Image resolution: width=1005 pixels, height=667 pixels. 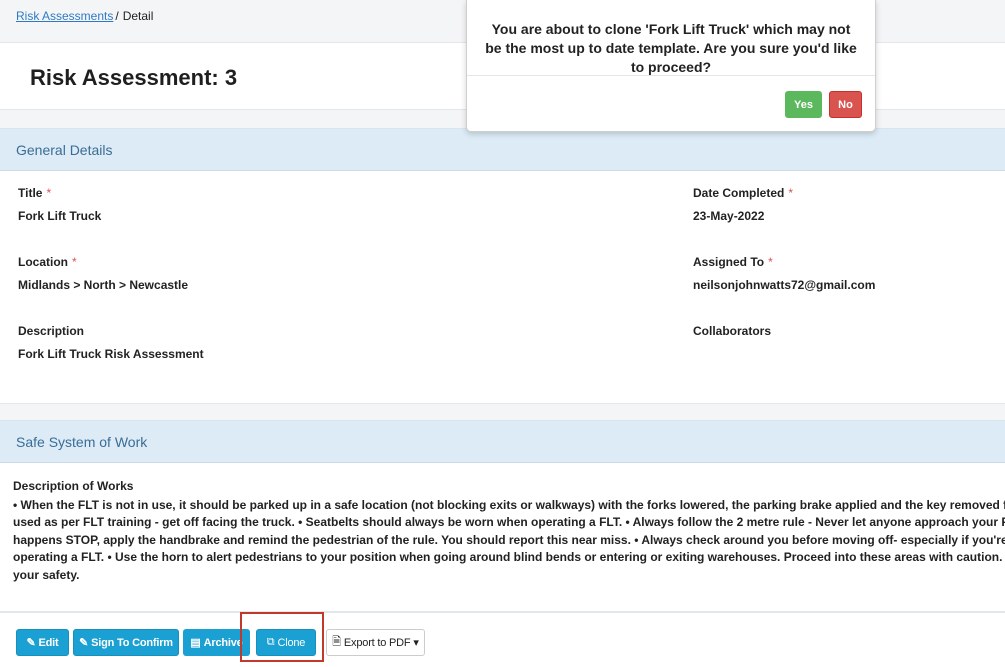 What do you see at coordinates (502, 150) in the screenshot?
I see `general-details-header: General Details` at bounding box center [502, 150].